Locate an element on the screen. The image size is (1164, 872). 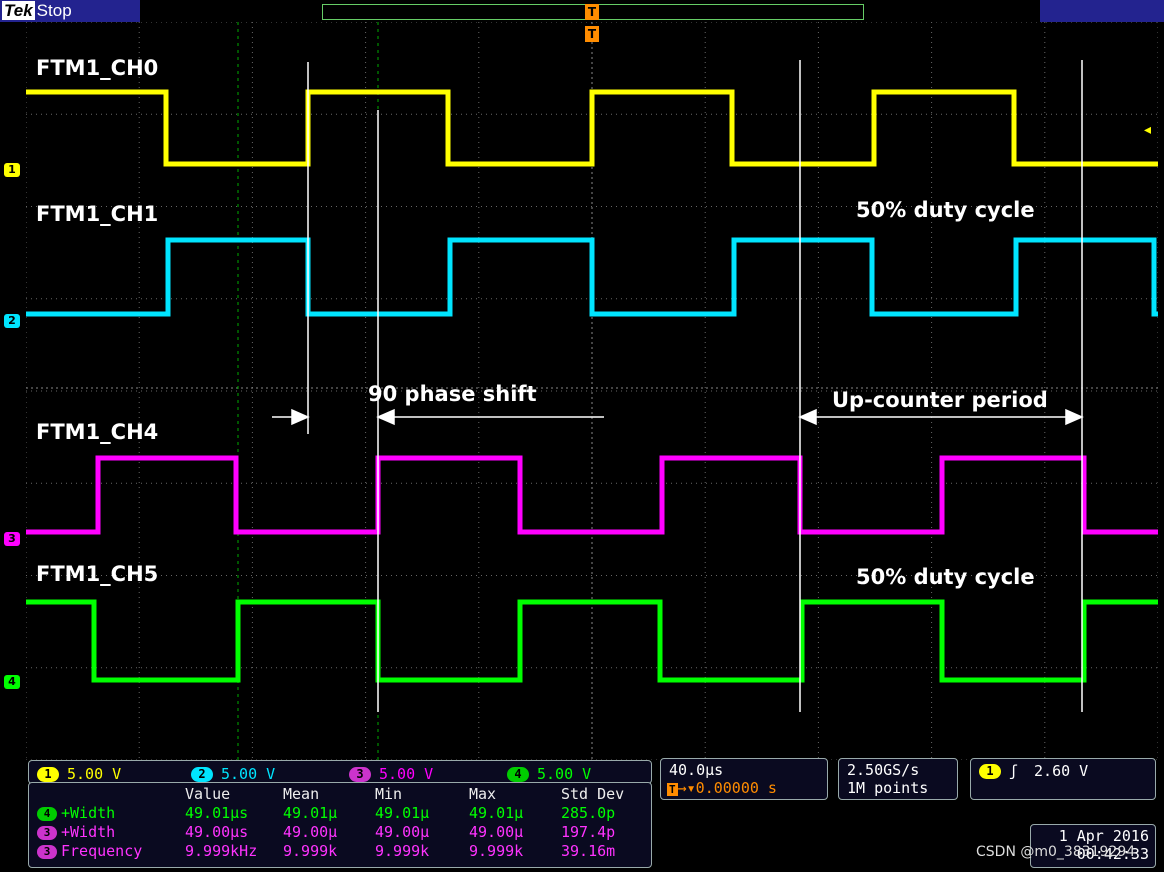
channel-label-ch1: FTM1_CH1 is located at coordinates (97, 214).